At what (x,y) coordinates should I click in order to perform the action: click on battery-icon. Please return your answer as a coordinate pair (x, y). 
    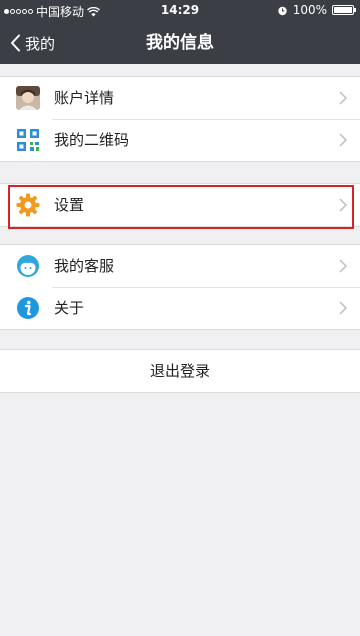
    Looking at the image, I should click on (344, 10).